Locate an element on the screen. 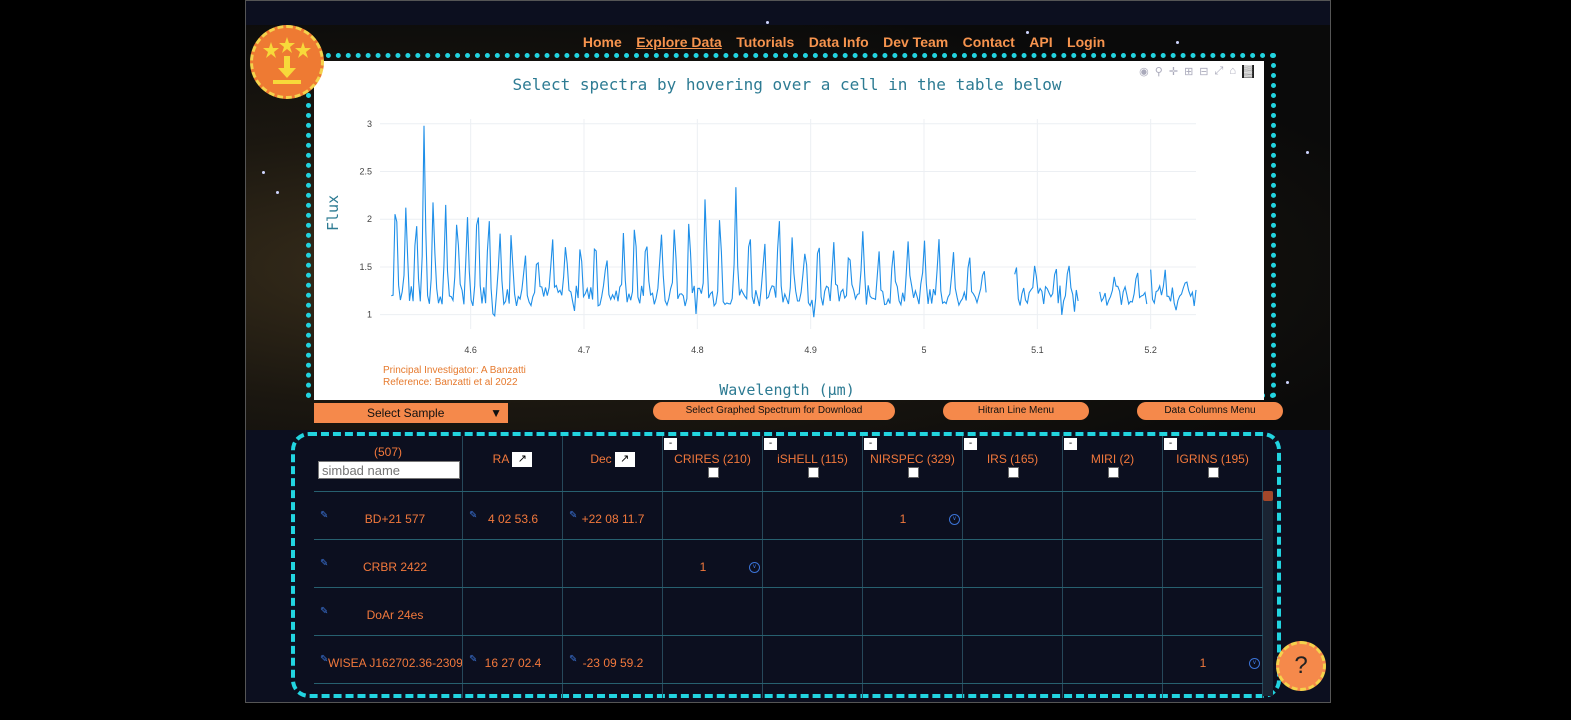 The height and width of the screenshot is (720, 1571). y-tick-label: 2.5 is located at coordinates (365, 172).